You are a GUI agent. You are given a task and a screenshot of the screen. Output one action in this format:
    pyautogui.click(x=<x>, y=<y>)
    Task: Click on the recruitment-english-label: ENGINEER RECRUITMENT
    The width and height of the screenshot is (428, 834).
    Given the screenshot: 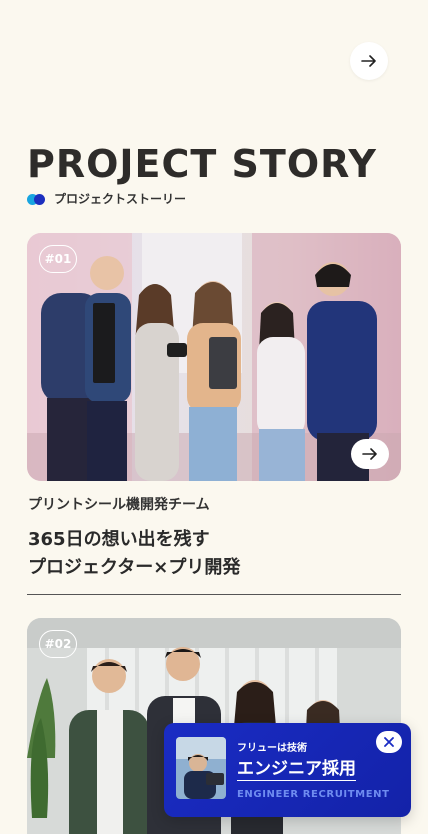 What is the action you would take?
    pyautogui.click(x=313, y=794)
    